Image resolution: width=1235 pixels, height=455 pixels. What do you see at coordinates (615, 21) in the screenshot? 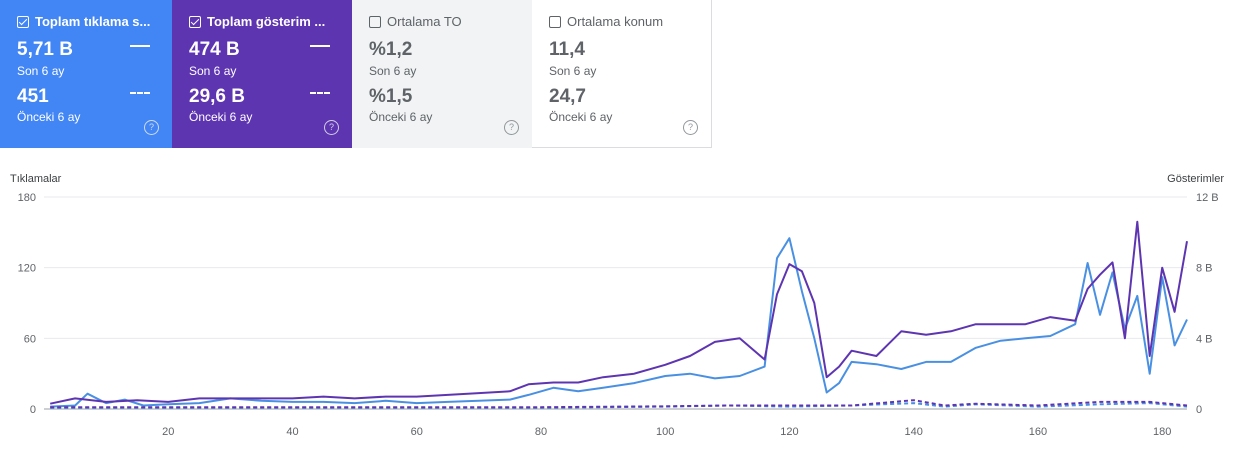
I see `card-label: Ortalama konum` at bounding box center [615, 21].